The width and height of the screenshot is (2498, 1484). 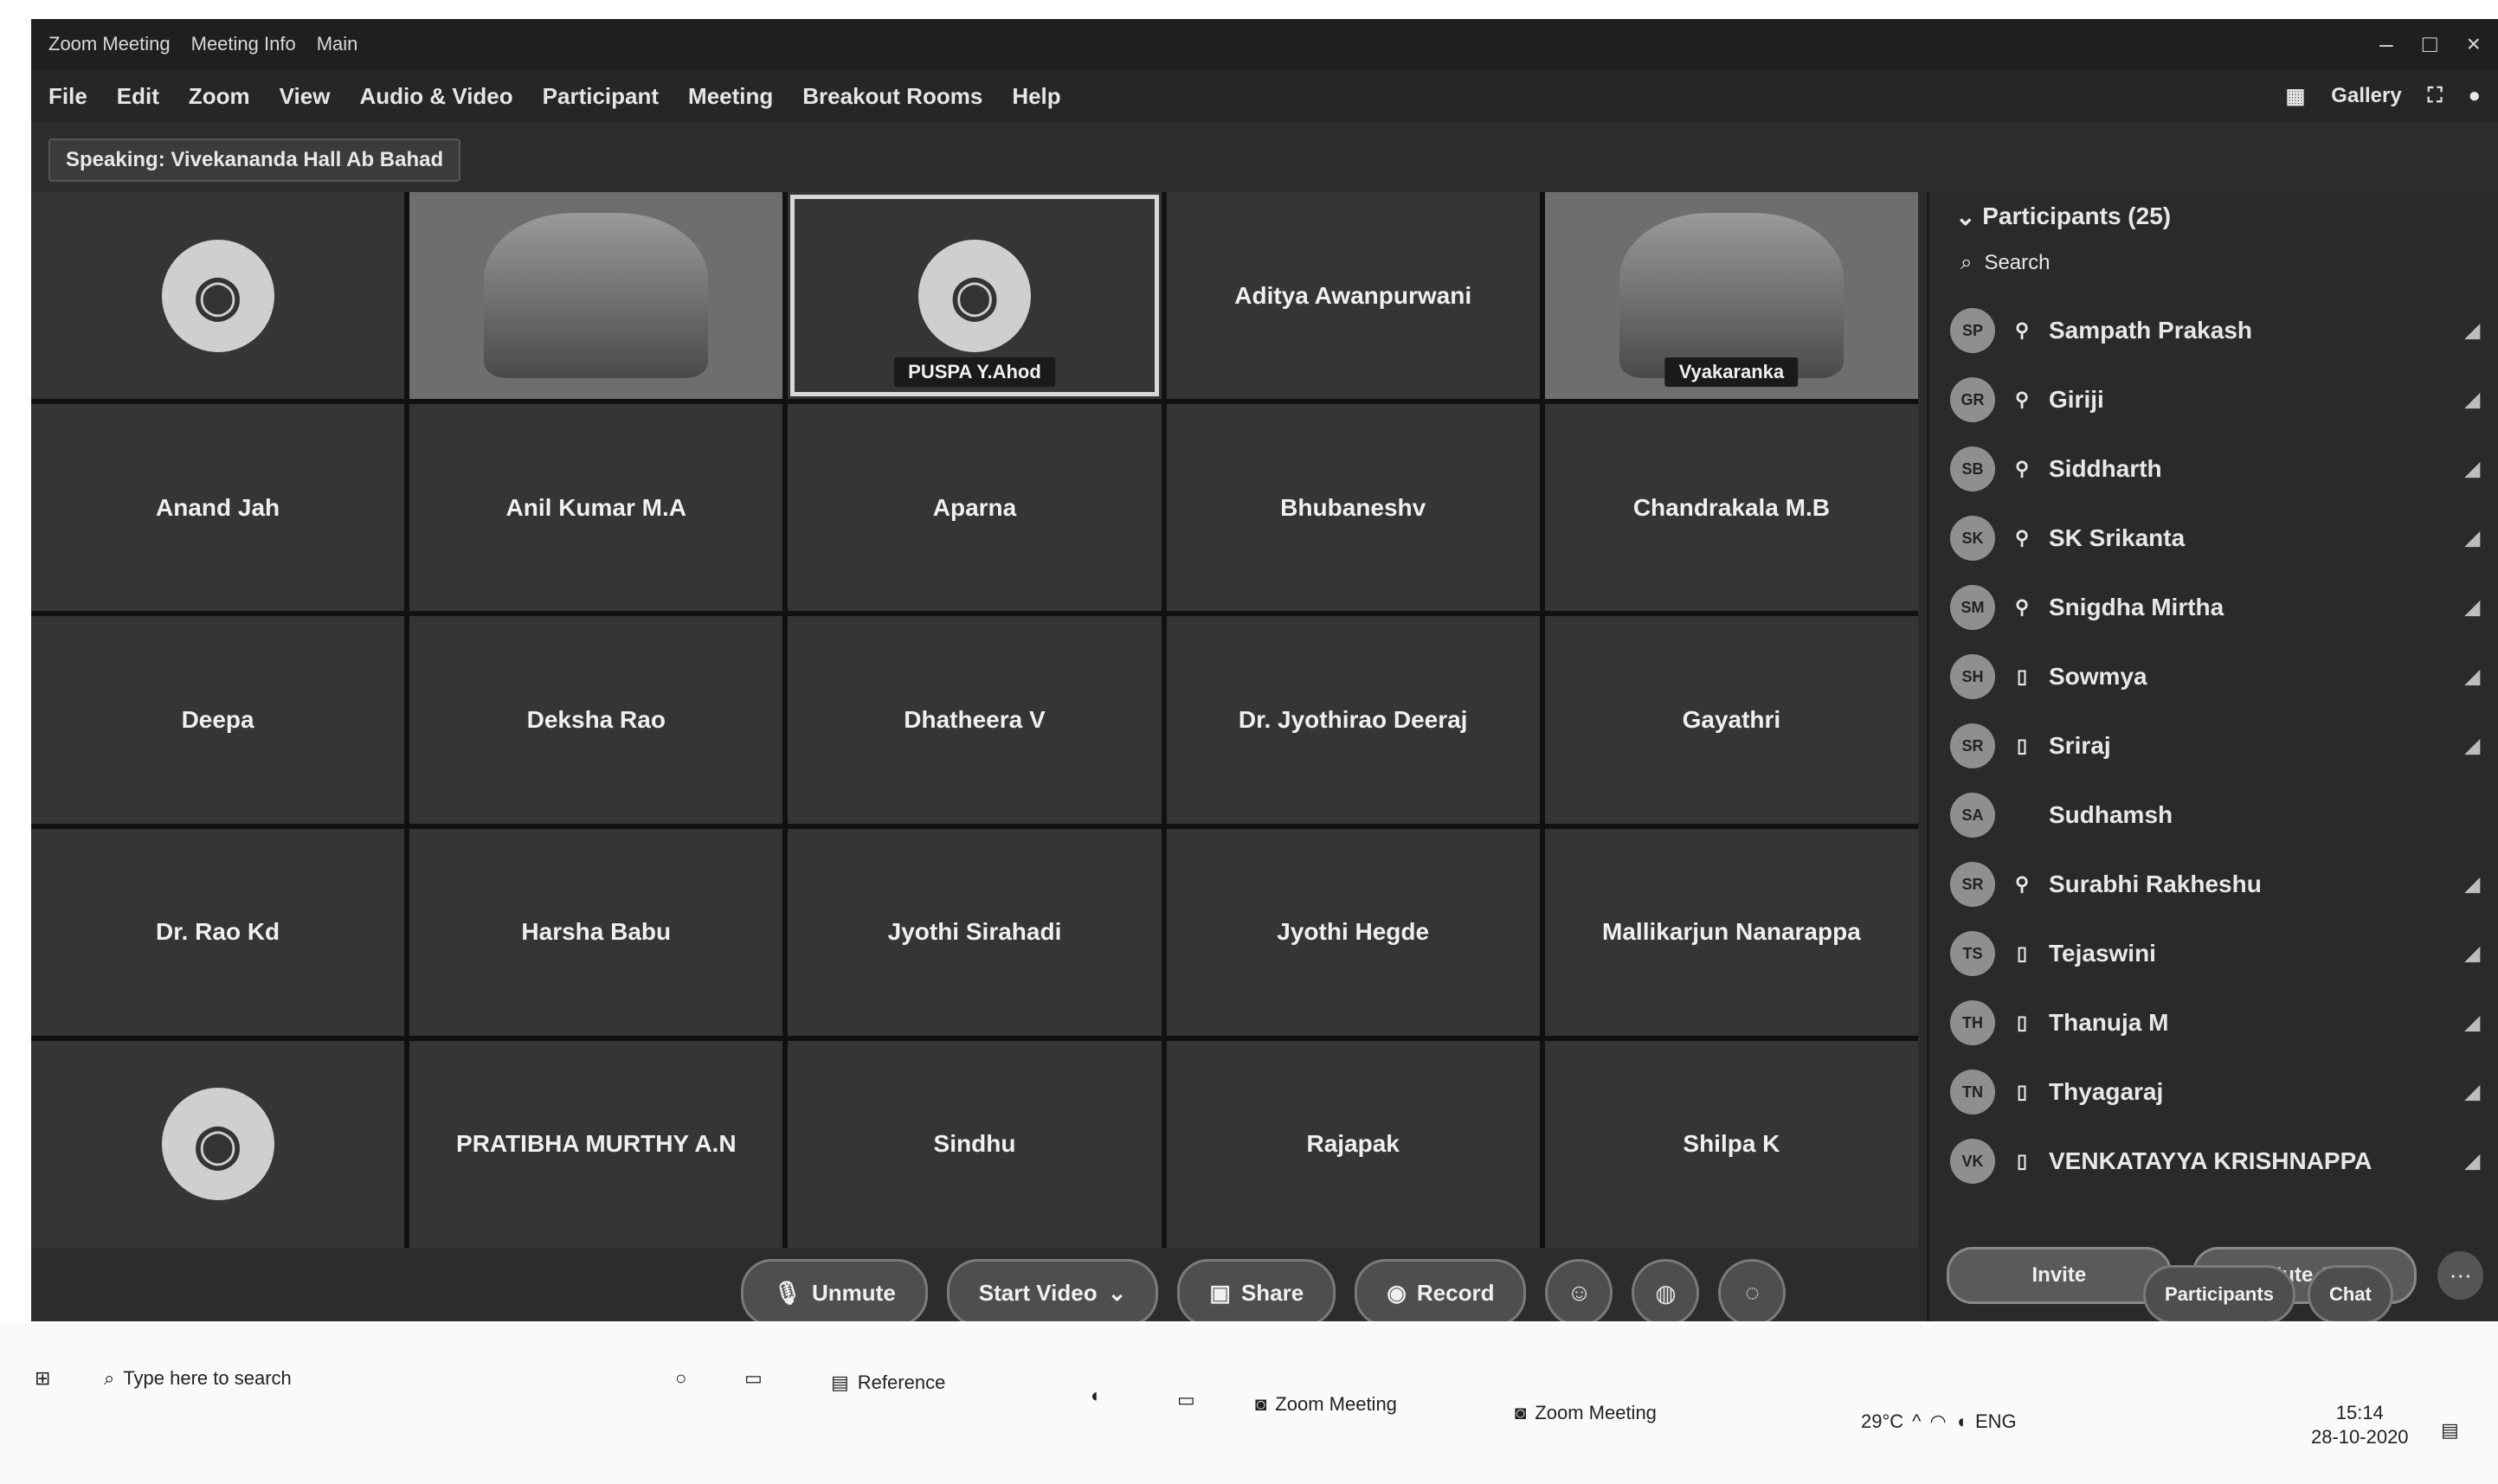 What do you see at coordinates (219, 97) in the screenshot?
I see `menu-zoom: Zoom` at bounding box center [219, 97].